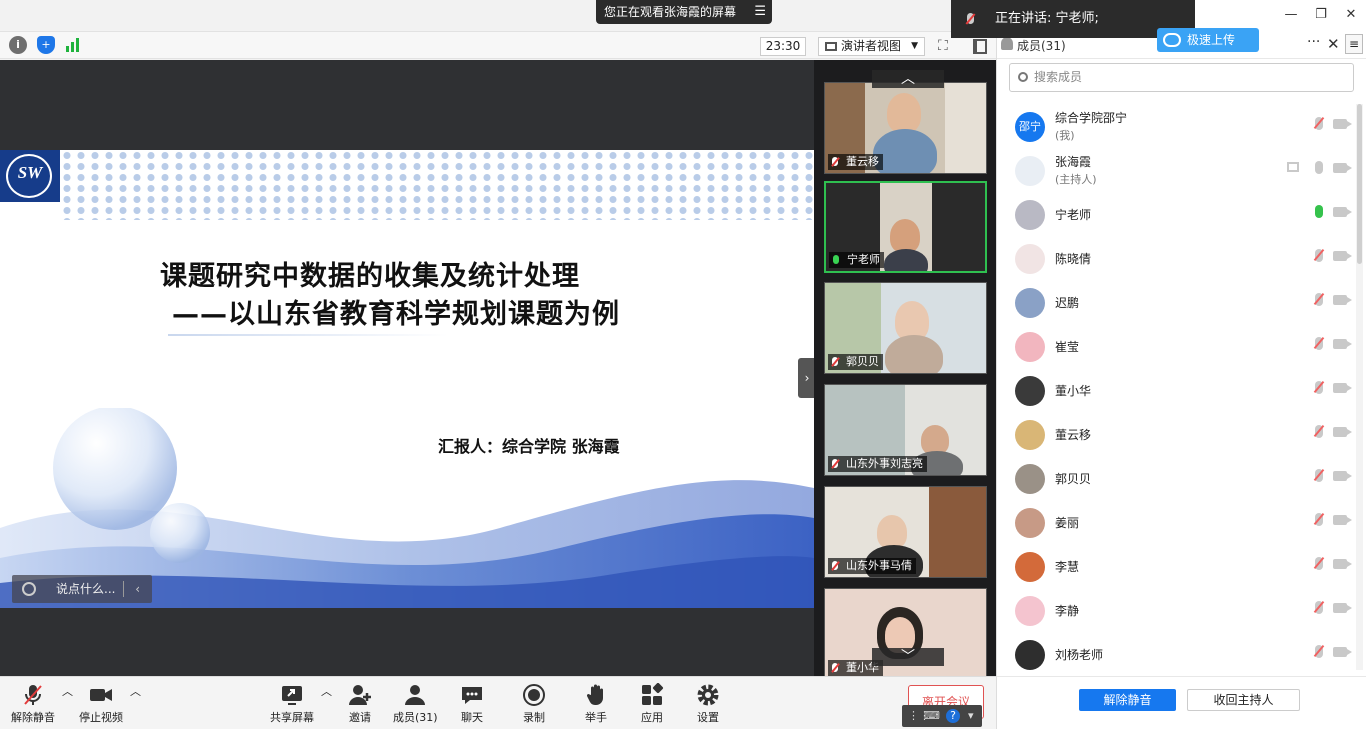 This screenshot has width=1366, height=729. Describe the element at coordinates (534, 705) in the screenshot. I see `record-button: 录制` at that location.